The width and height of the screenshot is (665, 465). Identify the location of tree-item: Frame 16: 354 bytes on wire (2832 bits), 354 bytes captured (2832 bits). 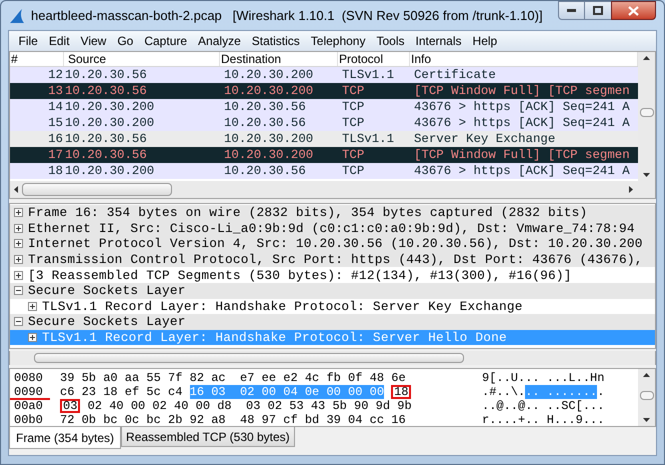
(332, 213).